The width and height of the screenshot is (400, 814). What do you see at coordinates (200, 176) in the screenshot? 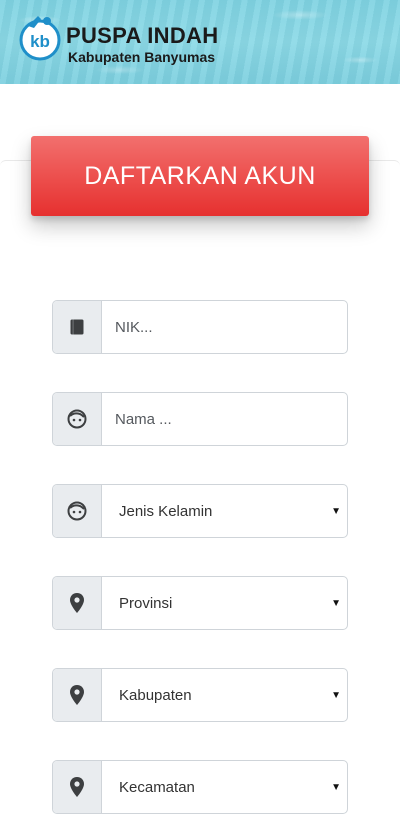
I see `register-title-button: DAFTARKAN AKUN` at bounding box center [200, 176].